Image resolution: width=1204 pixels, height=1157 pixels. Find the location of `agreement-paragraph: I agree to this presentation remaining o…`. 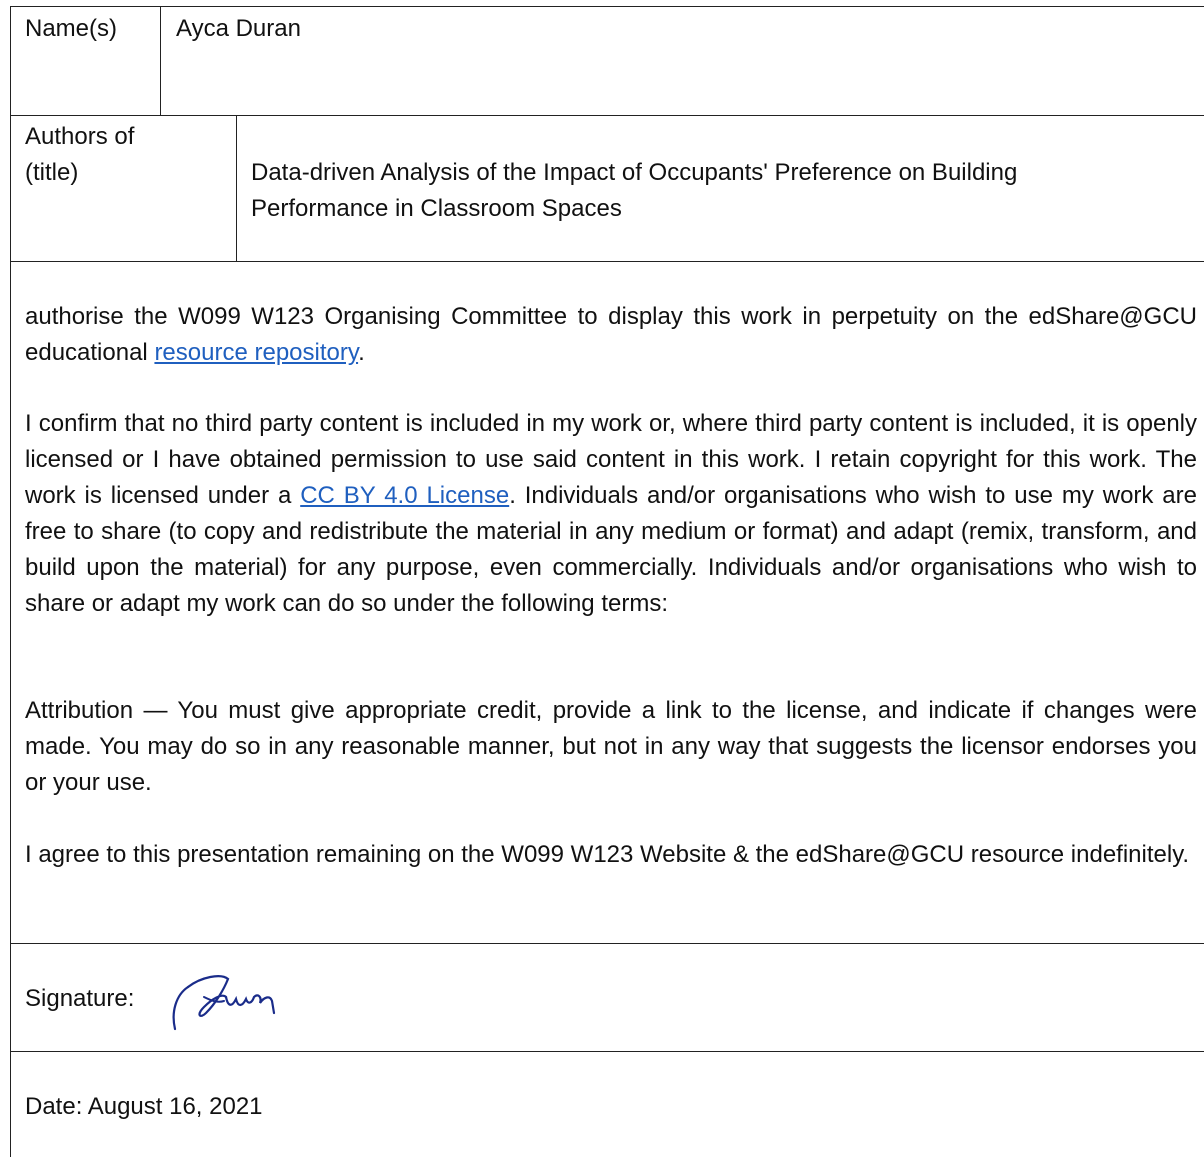

agreement-paragraph: I agree to this presentation remaining o… is located at coordinates (607, 854).